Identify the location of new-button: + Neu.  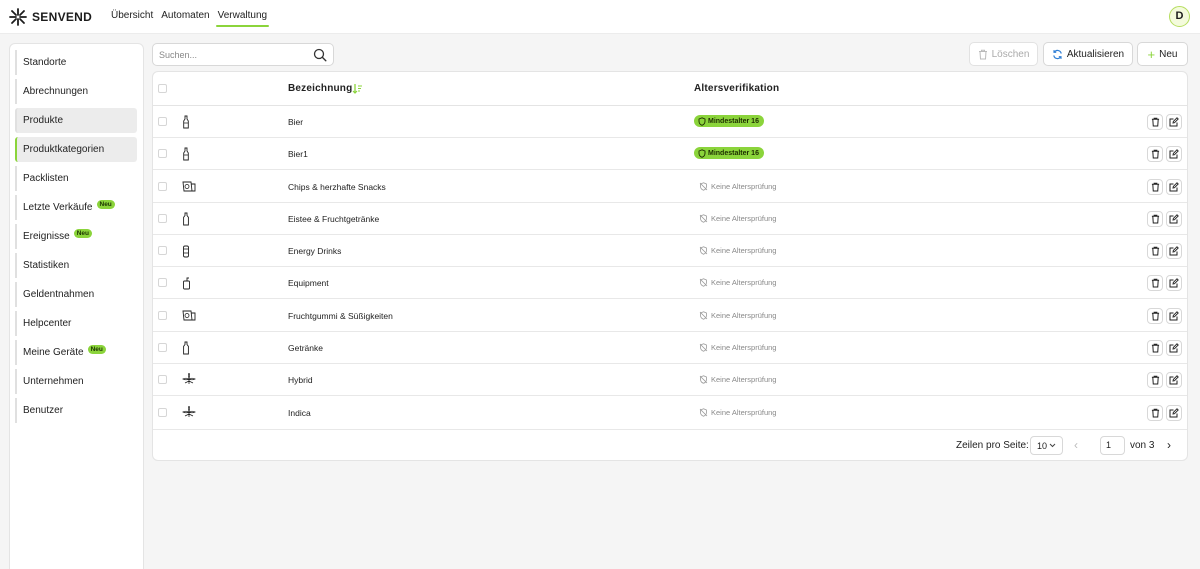
(1162, 54).